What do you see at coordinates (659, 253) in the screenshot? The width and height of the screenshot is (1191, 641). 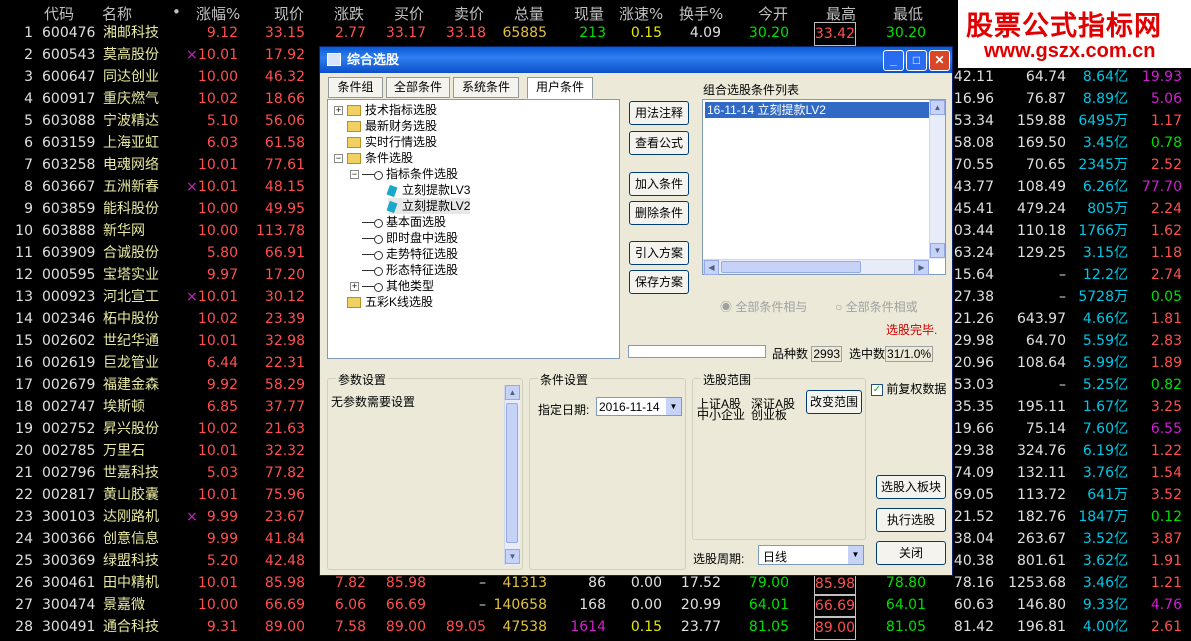 I see `import-plan-button: 引入方案` at bounding box center [659, 253].